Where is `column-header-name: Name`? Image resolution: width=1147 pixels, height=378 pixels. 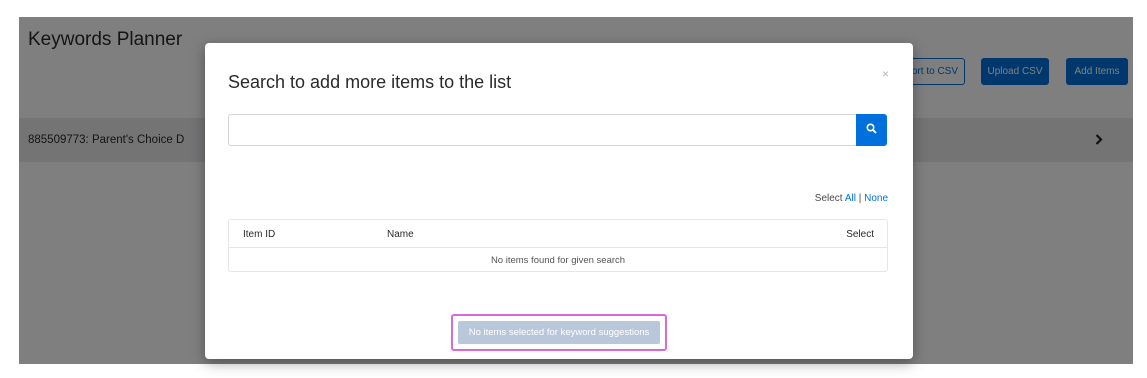
column-header-name: Name is located at coordinates (400, 234).